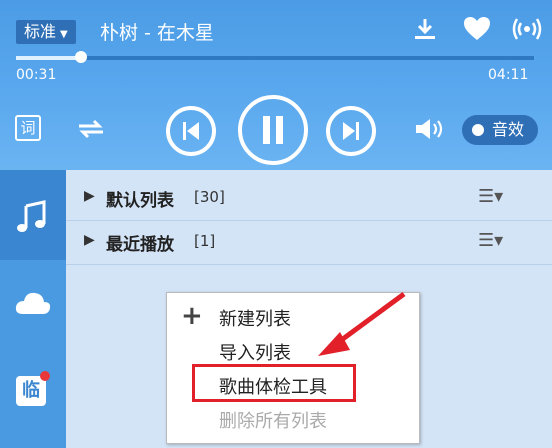 The image size is (552, 448). What do you see at coordinates (362, 323) in the screenshot?
I see `annotation-arrow` at bounding box center [362, 323].